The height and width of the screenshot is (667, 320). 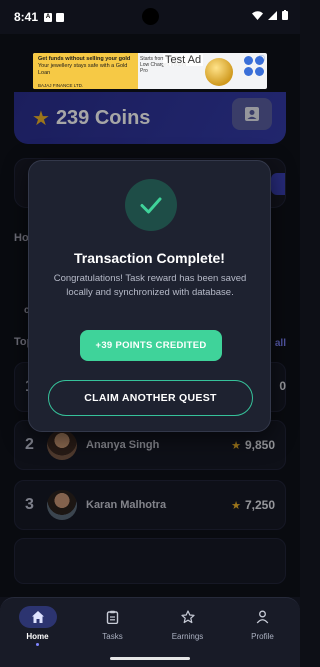 I want to click on nav-home: Home, so click(x=37, y=632).